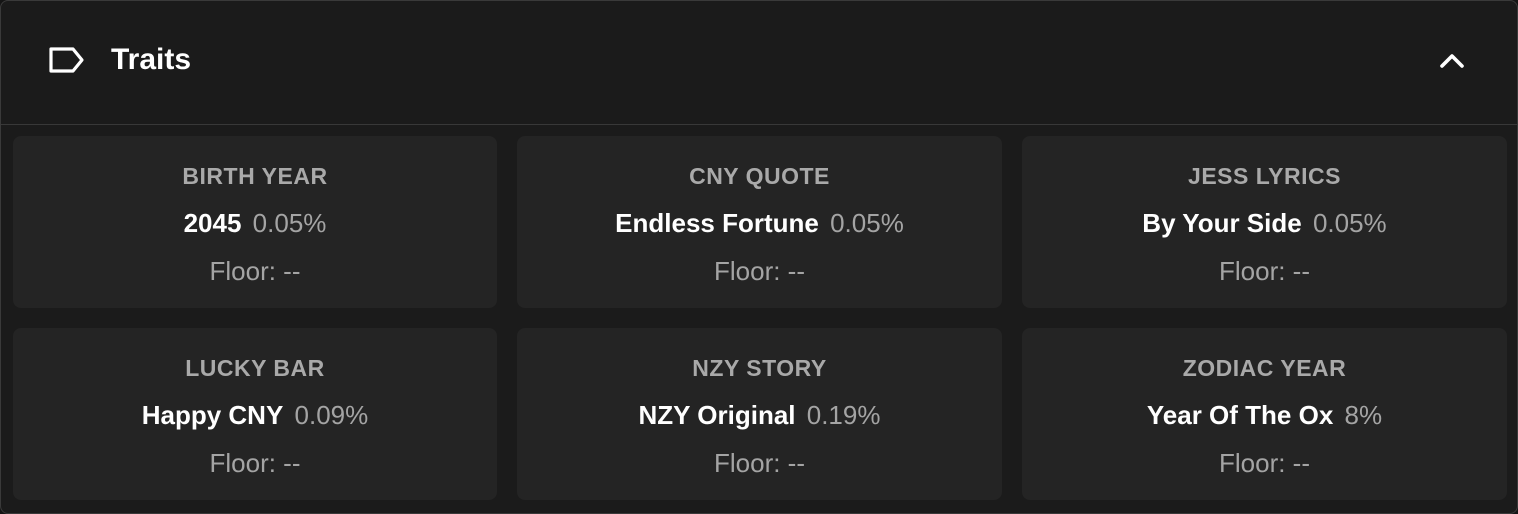 The image size is (1518, 514). I want to click on trait-card-jess-lyrics: JESS LYRICS By Your Side 0.05% Floor: --, so click(1264, 222).